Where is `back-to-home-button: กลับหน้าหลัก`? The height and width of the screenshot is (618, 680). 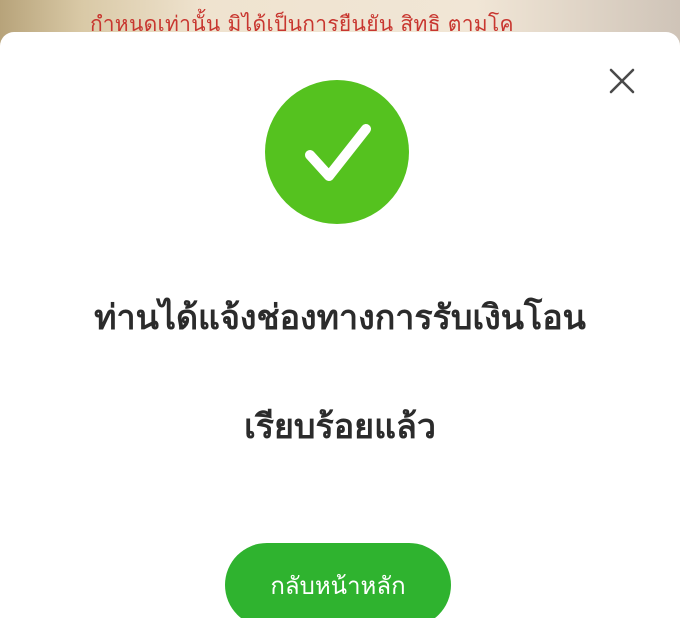
back-to-home-button: กลับหน้าหลัก is located at coordinates (338, 580).